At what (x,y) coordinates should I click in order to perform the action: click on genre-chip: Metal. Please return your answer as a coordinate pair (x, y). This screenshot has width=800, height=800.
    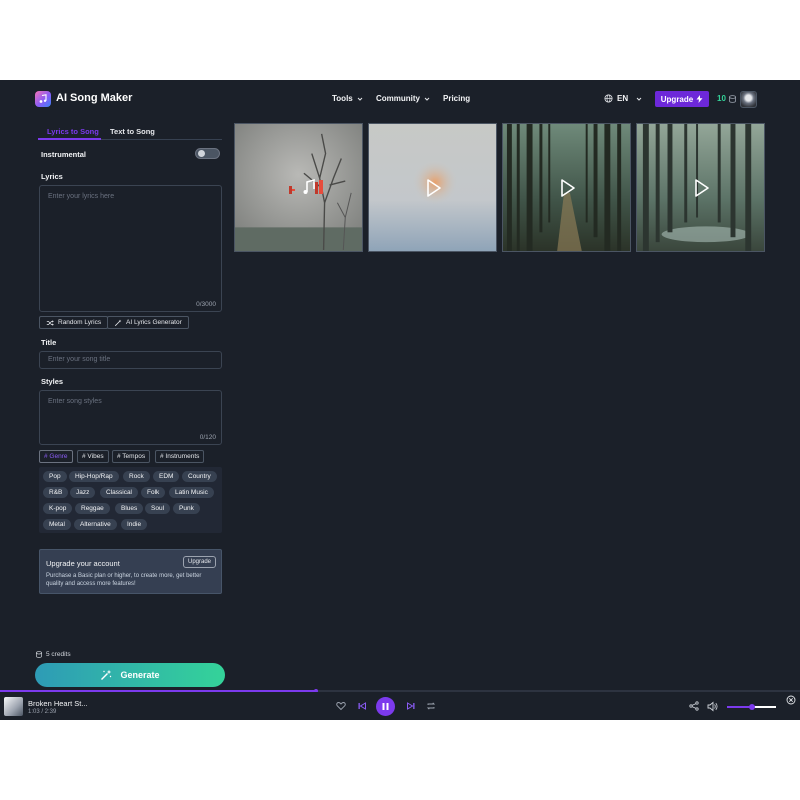
    Looking at the image, I should click on (57, 524).